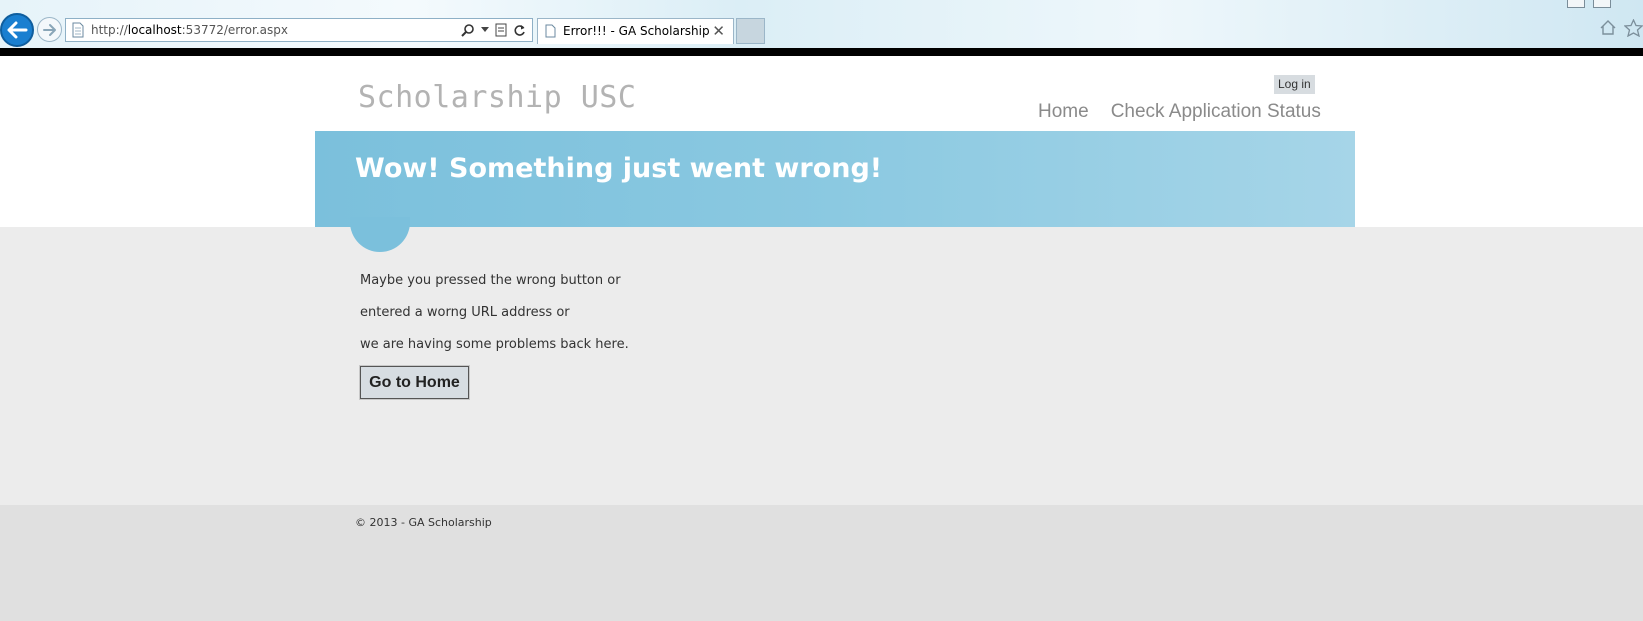 This screenshot has width=1643, height=621. What do you see at coordinates (1294, 84) in the screenshot?
I see `login-link: Log in` at bounding box center [1294, 84].